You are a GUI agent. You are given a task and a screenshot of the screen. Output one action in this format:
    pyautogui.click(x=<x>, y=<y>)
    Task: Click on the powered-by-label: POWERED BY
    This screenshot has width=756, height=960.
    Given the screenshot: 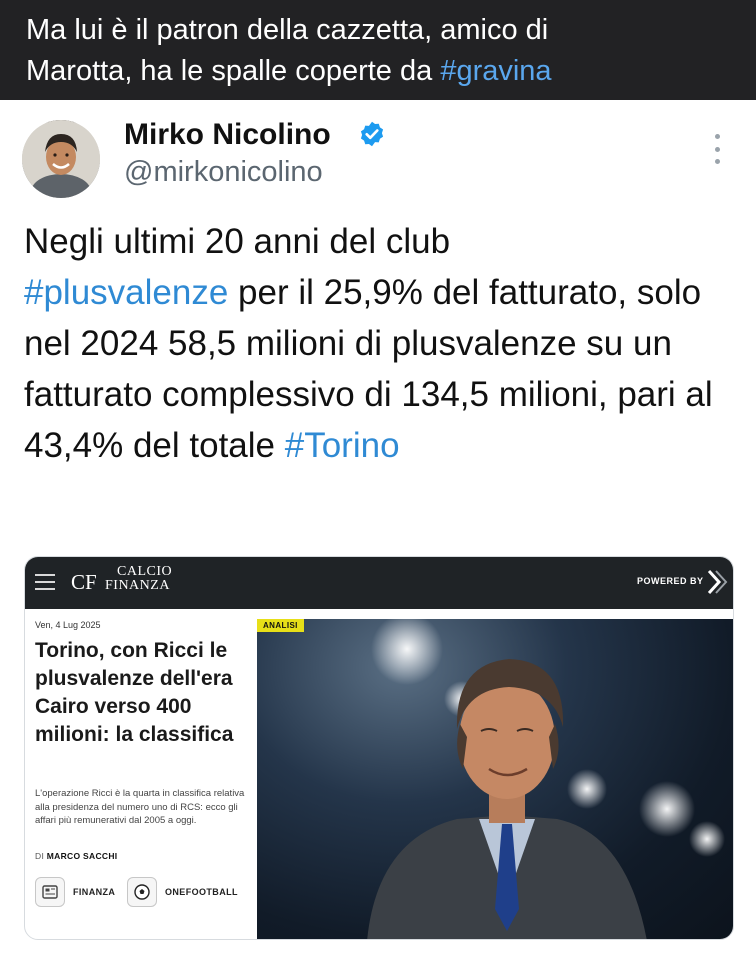 What is the action you would take?
    pyautogui.click(x=670, y=581)
    